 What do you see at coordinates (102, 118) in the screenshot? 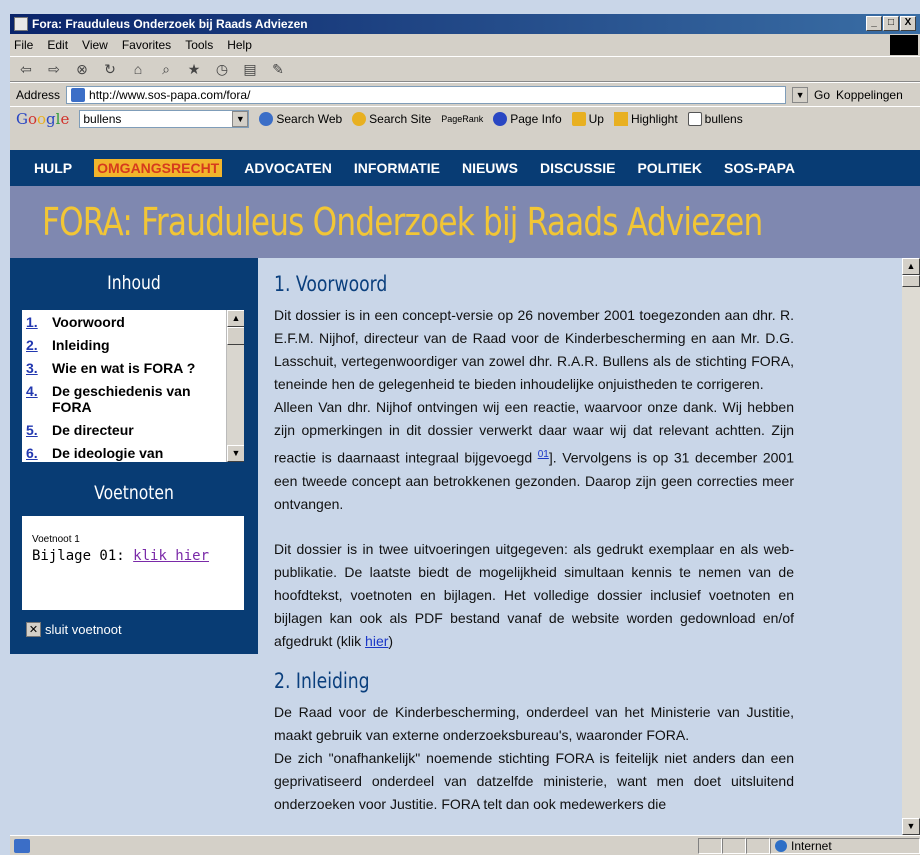
I see `google-query: bullens` at bounding box center [102, 118].